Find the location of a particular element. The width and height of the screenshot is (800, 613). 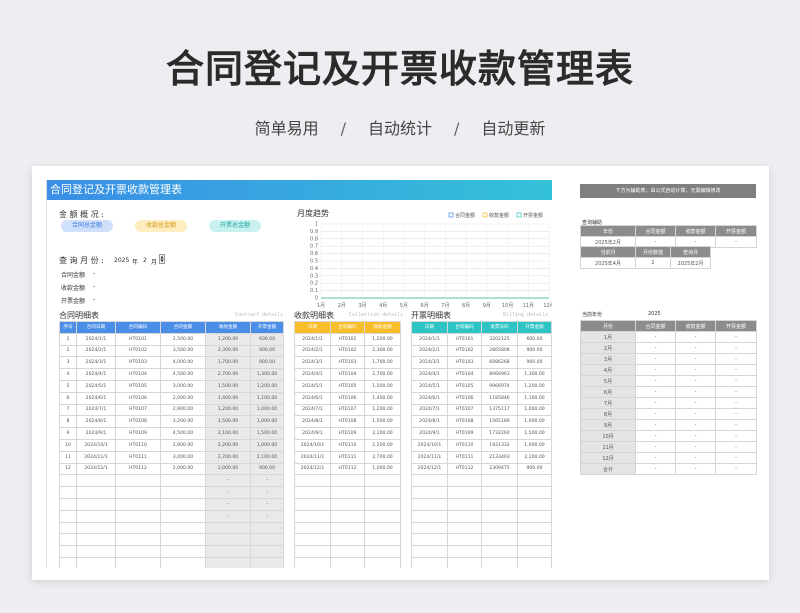

table-cell: 6 is located at coordinates (68, 398).